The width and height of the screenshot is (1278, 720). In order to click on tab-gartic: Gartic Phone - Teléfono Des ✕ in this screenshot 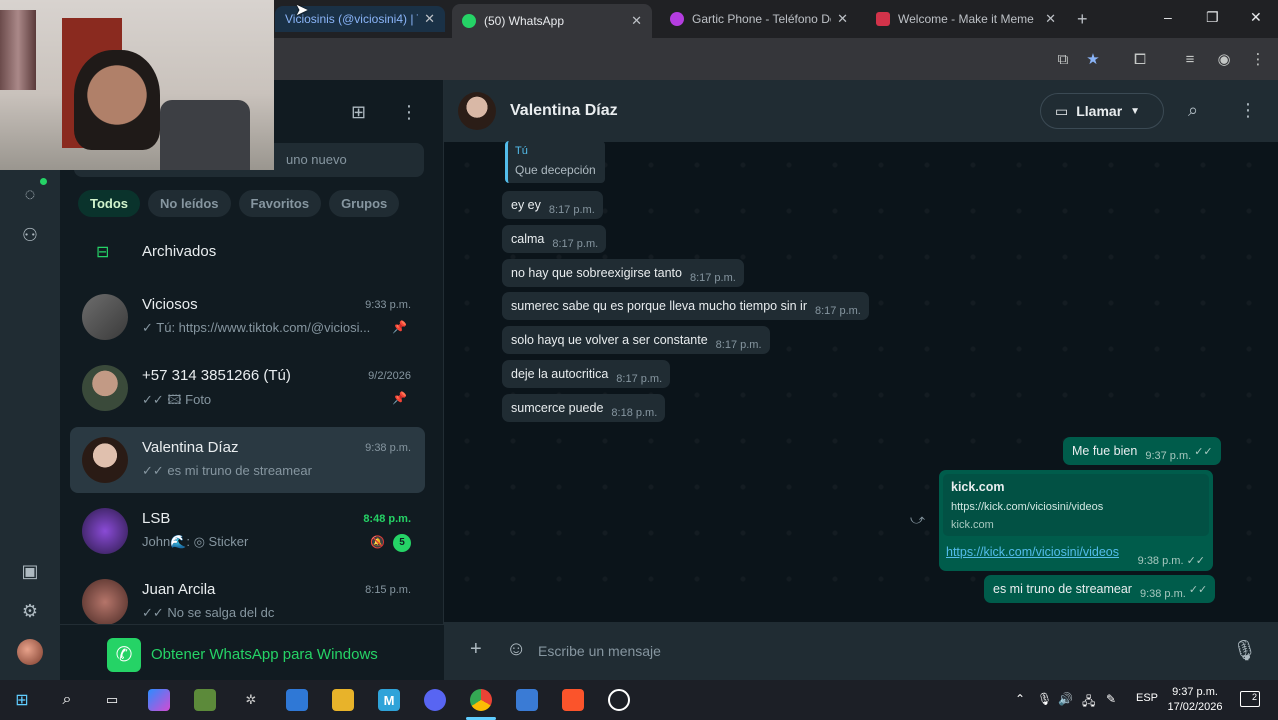, I will do `click(759, 19)`.